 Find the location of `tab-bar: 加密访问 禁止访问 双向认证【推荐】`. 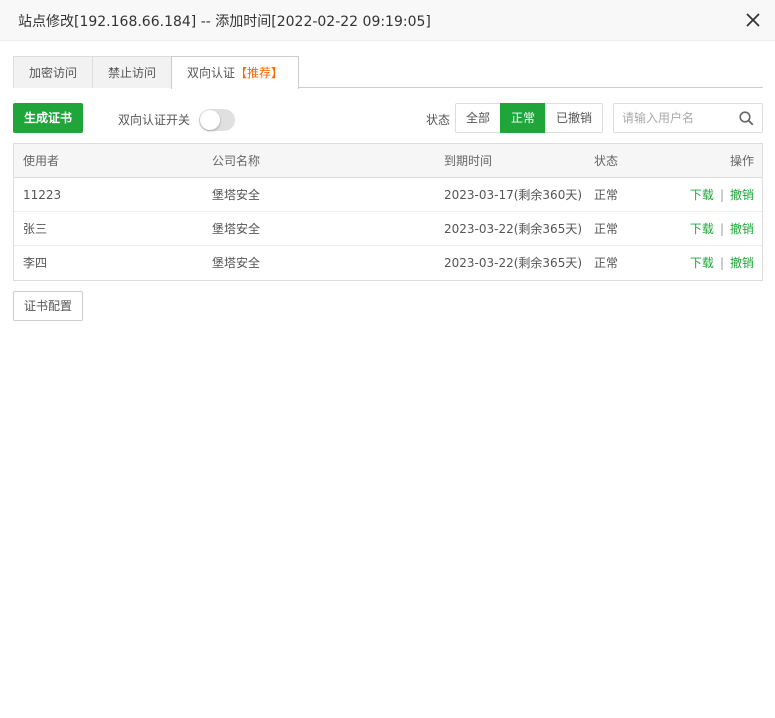

tab-bar: 加密访问 禁止访问 双向认证【推荐】 is located at coordinates (388, 72).